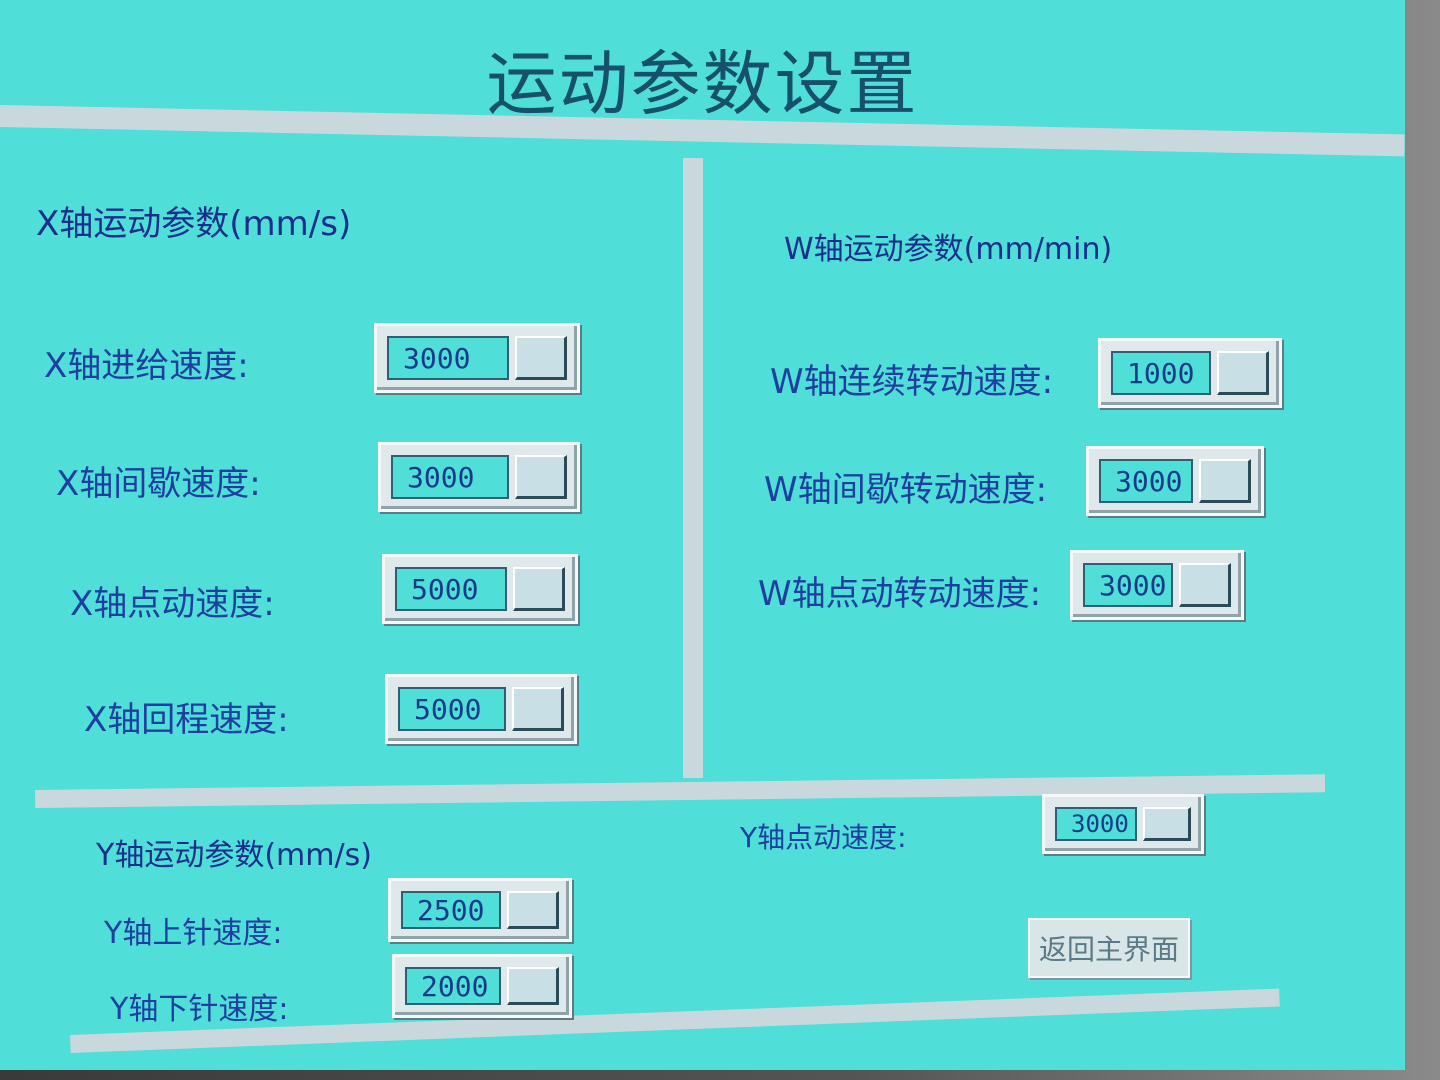  Describe the element at coordinates (1243, 373) in the screenshot. I see `w-continuous-speed-edit-button` at that location.